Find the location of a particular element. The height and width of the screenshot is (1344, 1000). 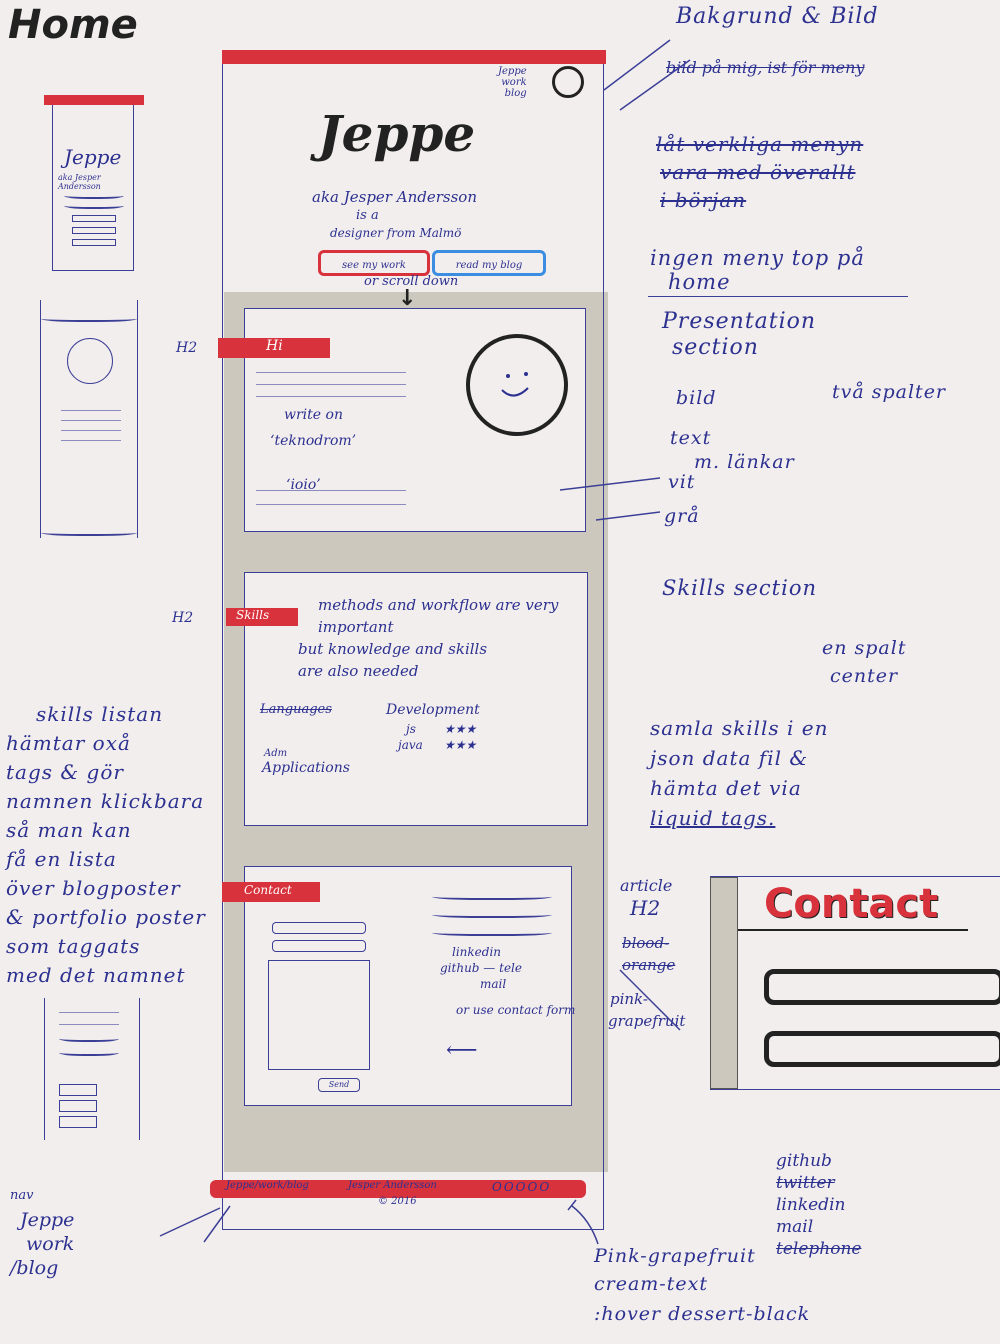

note-pink-grapefruit: Pink-grapefruit is located at coordinates (675, 1256).